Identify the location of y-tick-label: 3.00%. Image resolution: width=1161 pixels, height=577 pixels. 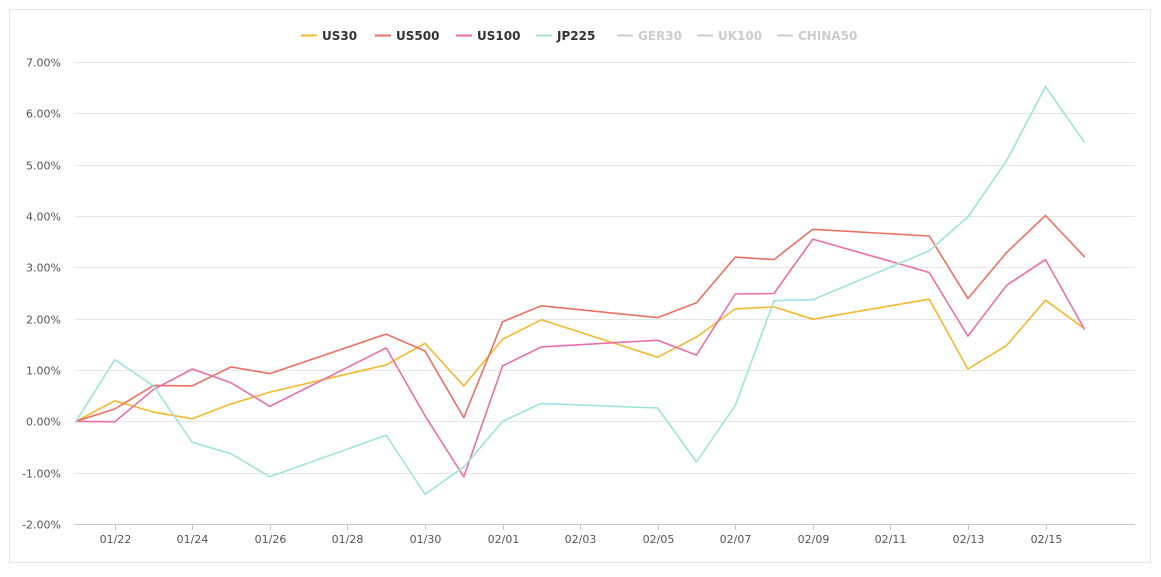
(43, 268).